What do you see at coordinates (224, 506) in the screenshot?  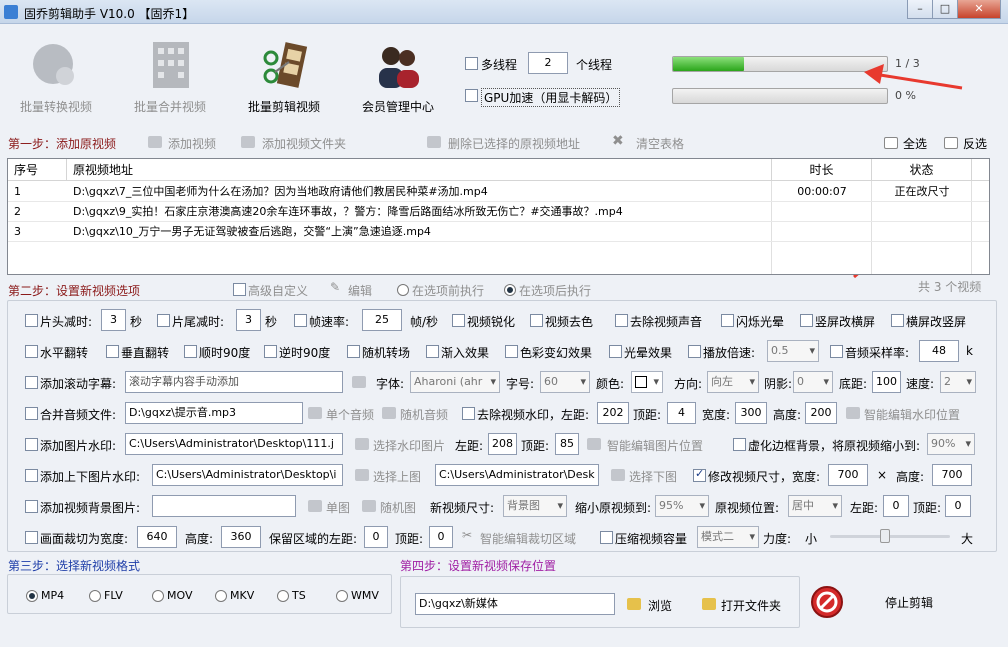 I see `background-image-input` at bounding box center [224, 506].